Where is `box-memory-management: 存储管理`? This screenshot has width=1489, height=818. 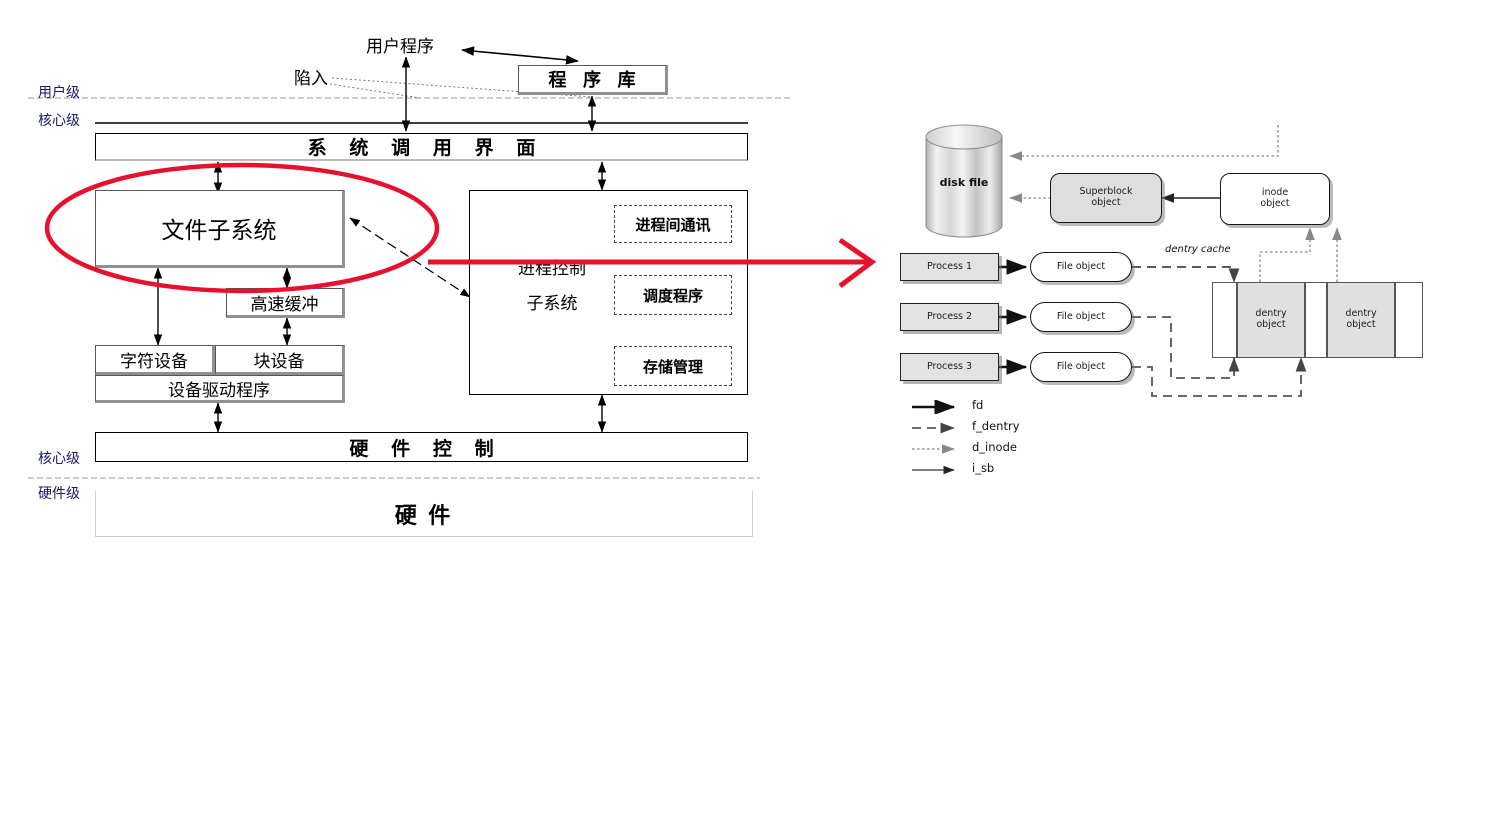
box-memory-management: 存储管理 is located at coordinates (673, 366).